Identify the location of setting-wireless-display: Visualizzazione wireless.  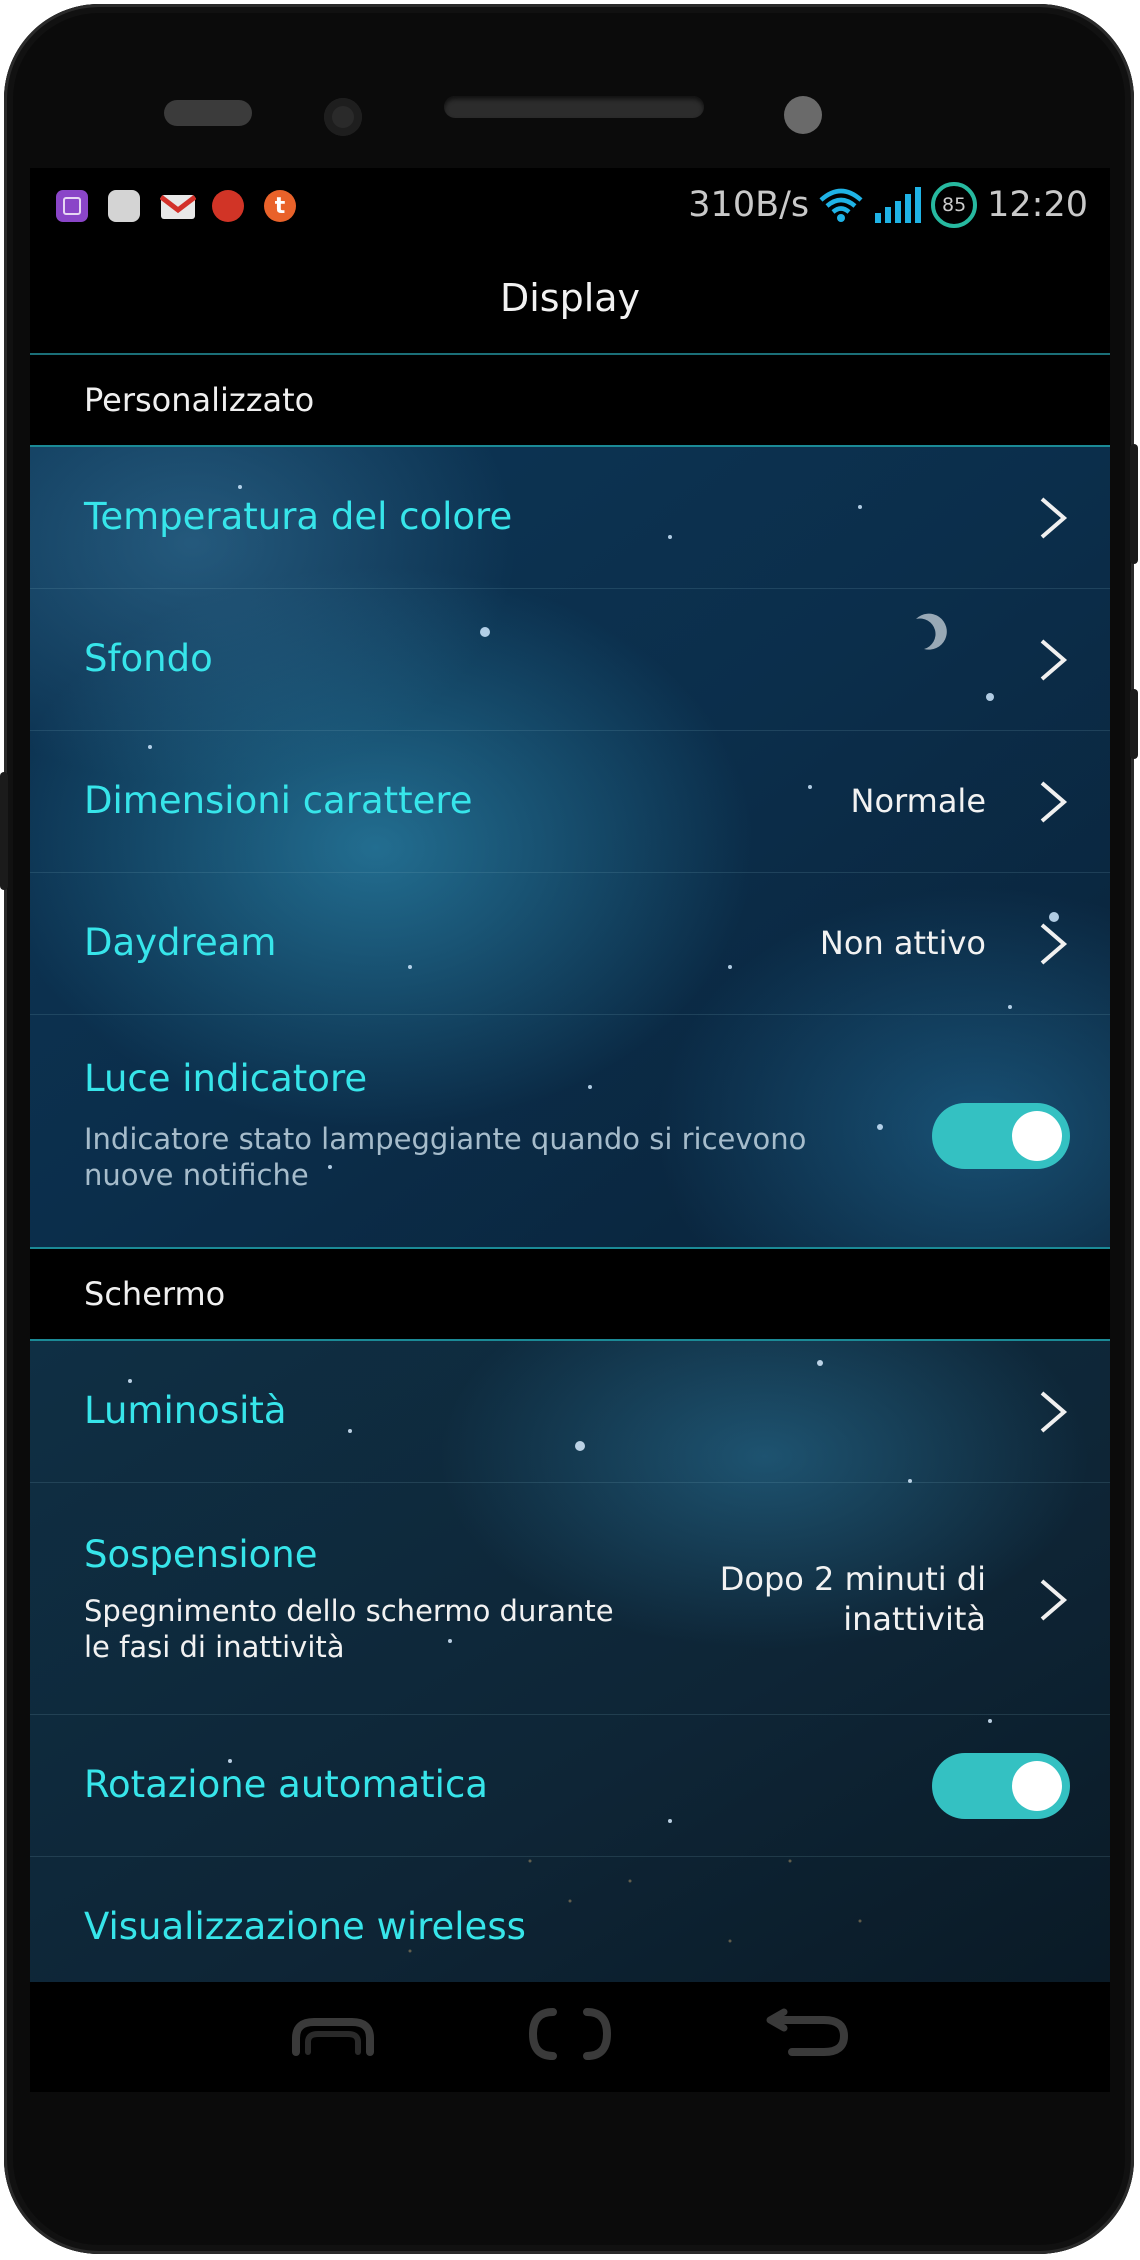
(570, 1919).